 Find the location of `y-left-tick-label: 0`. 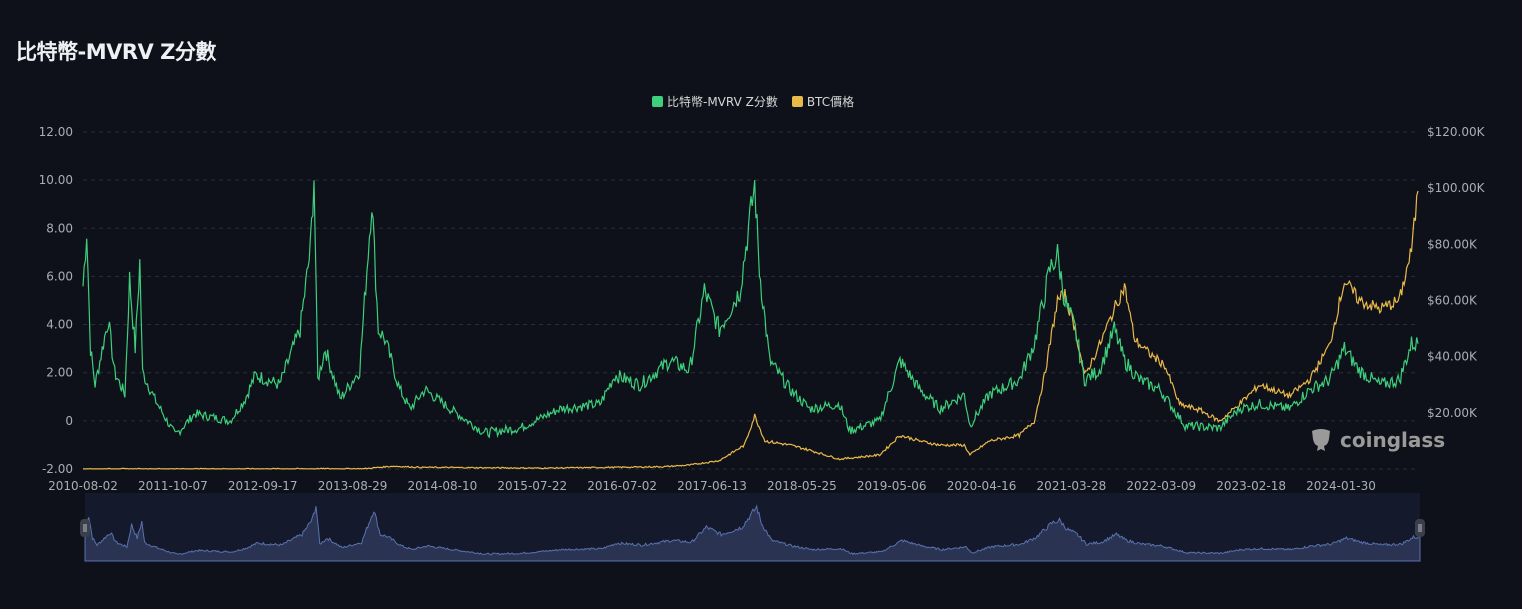

y-left-tick-label: 0 is located at coordinates (69, 421).